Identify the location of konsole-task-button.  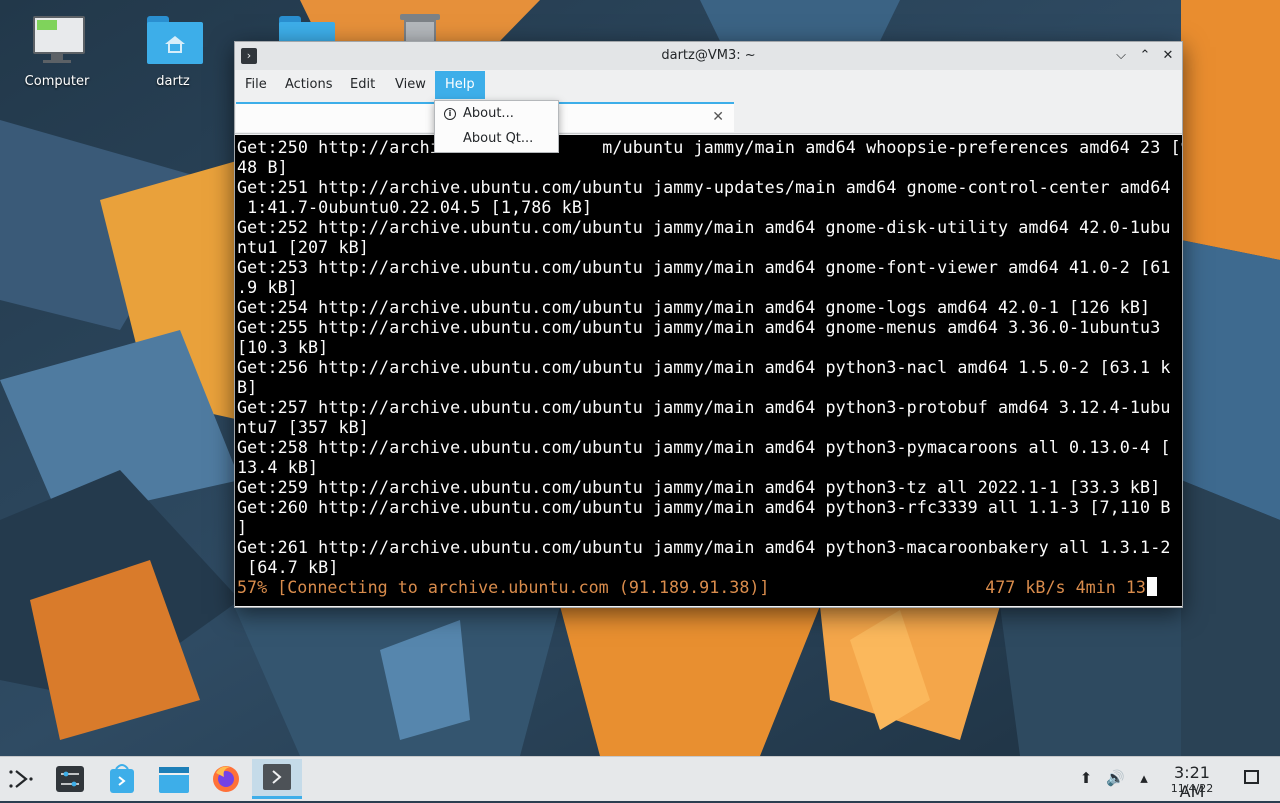
(277, 779).